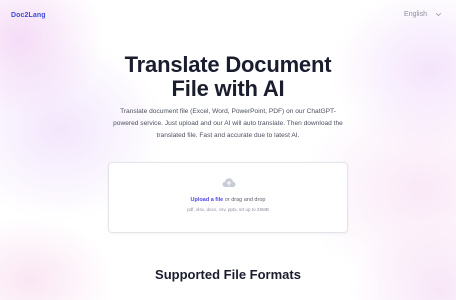 This screenshot has height=300, width=456. What do you see at coordinates (415, 14) in the screenshot?
I see `language-label: English` at bounding box center [415, 14].